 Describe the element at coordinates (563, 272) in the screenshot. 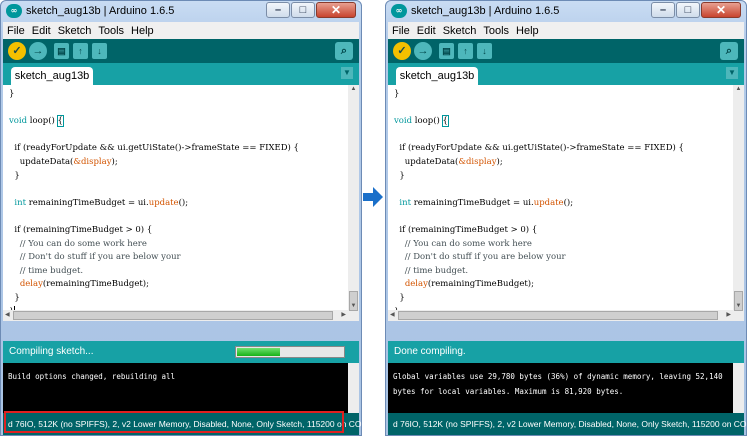

I see `code-line: // time budget.` at that location.